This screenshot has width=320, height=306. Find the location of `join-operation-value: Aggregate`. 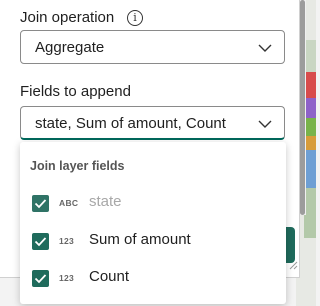

join-operation-value: Aggregate is located at coordinates (70, 47).